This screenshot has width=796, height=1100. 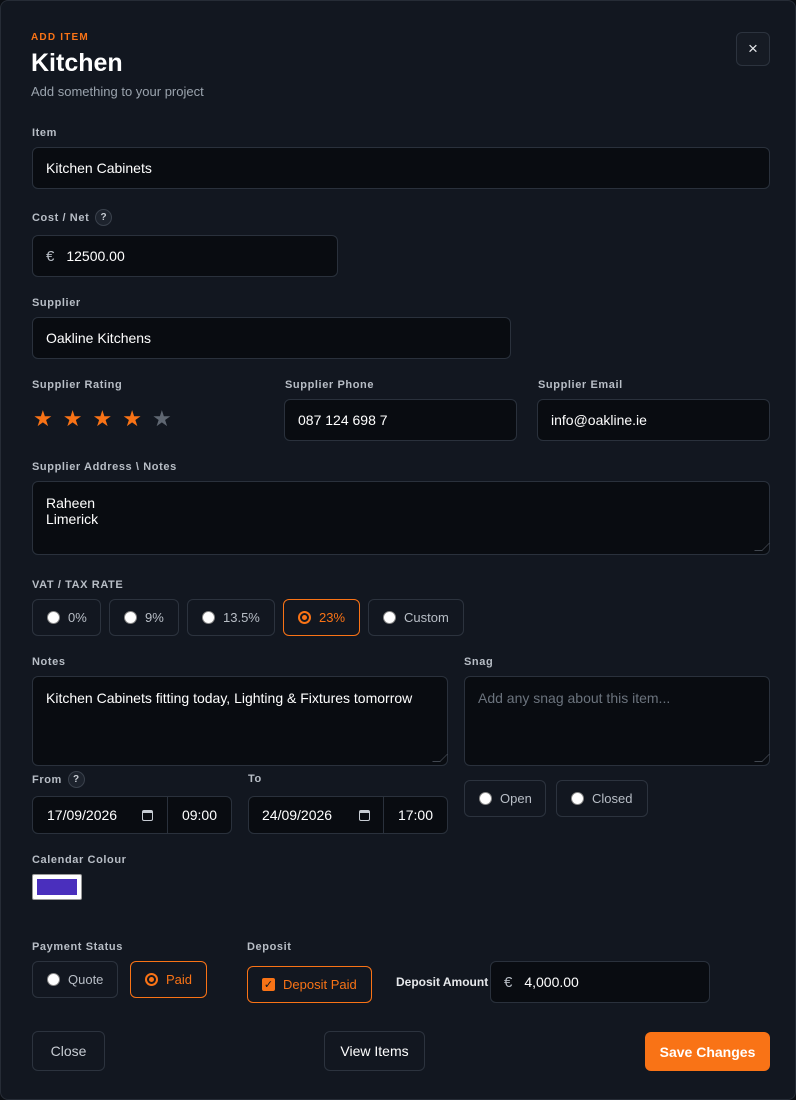 I want to click on item-label-text: Item, so click(x=45, y=133).